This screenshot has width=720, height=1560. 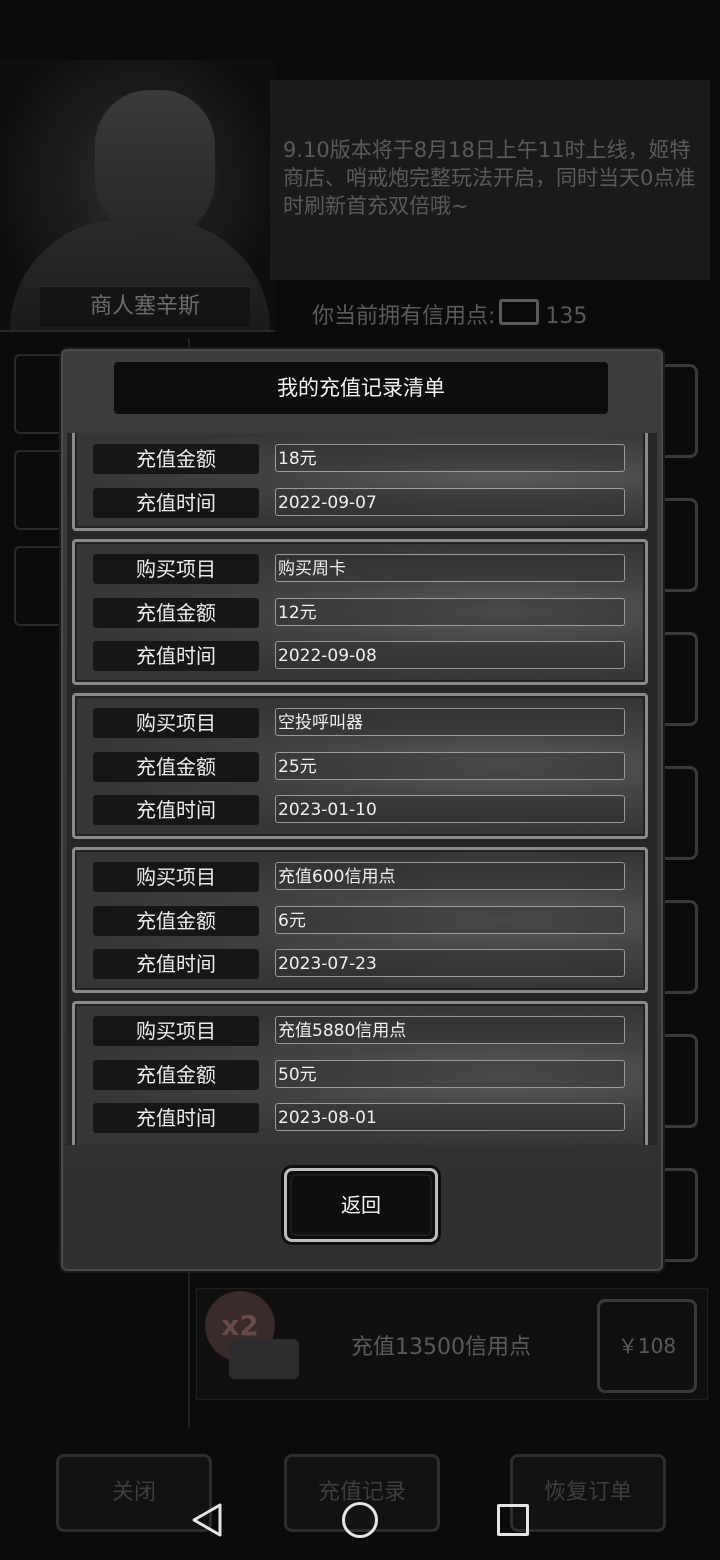 I want to click on record-card: 充值金额 18元 充值时间 2022-09-07, so click(x=360, y=482).